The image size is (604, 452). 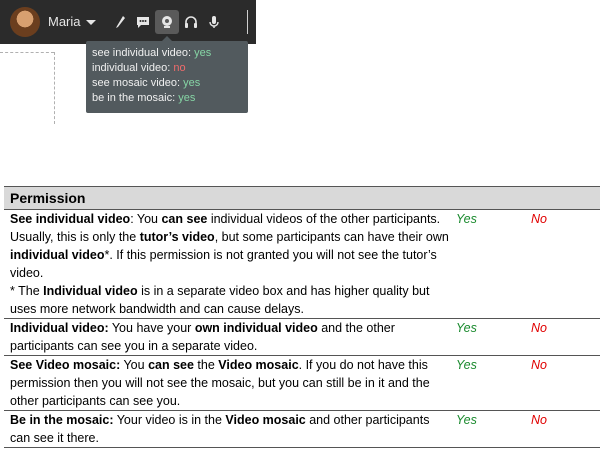 I want to click on user-avatar, so click(x=25, y=22).